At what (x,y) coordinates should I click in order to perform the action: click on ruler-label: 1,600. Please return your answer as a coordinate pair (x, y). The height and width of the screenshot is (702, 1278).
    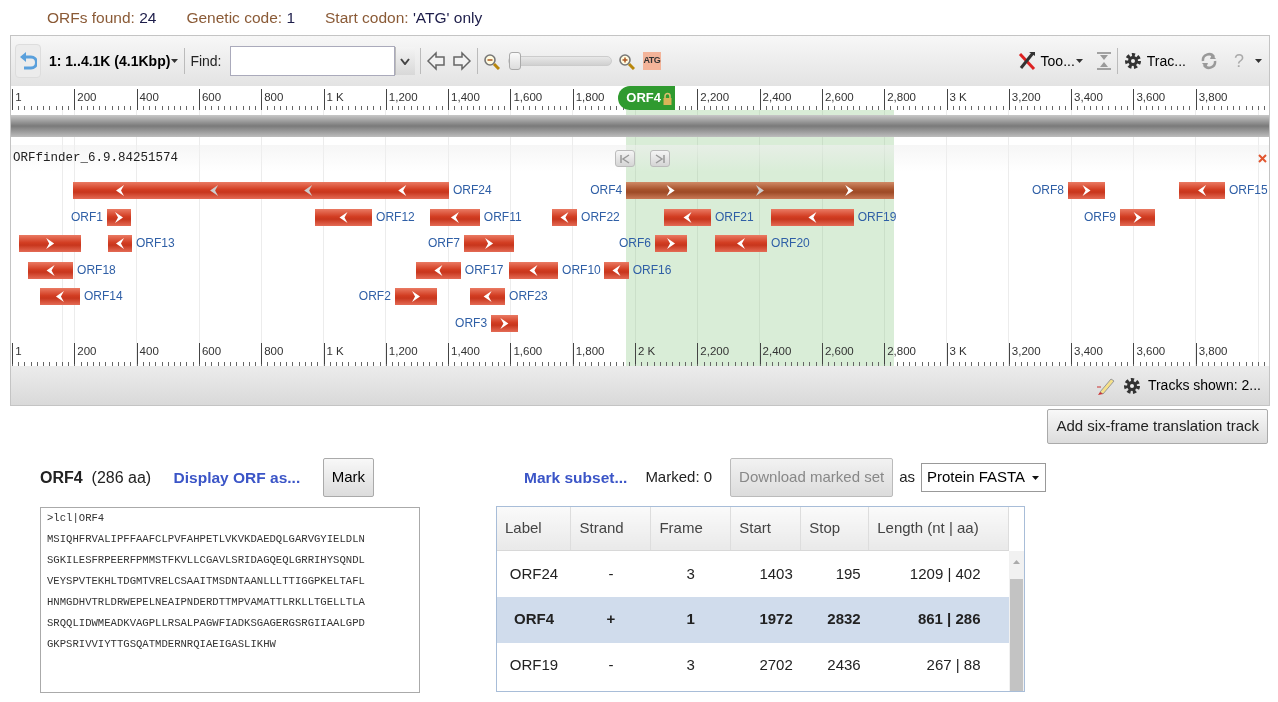
    Looking at the image, I should click on (526, 99).